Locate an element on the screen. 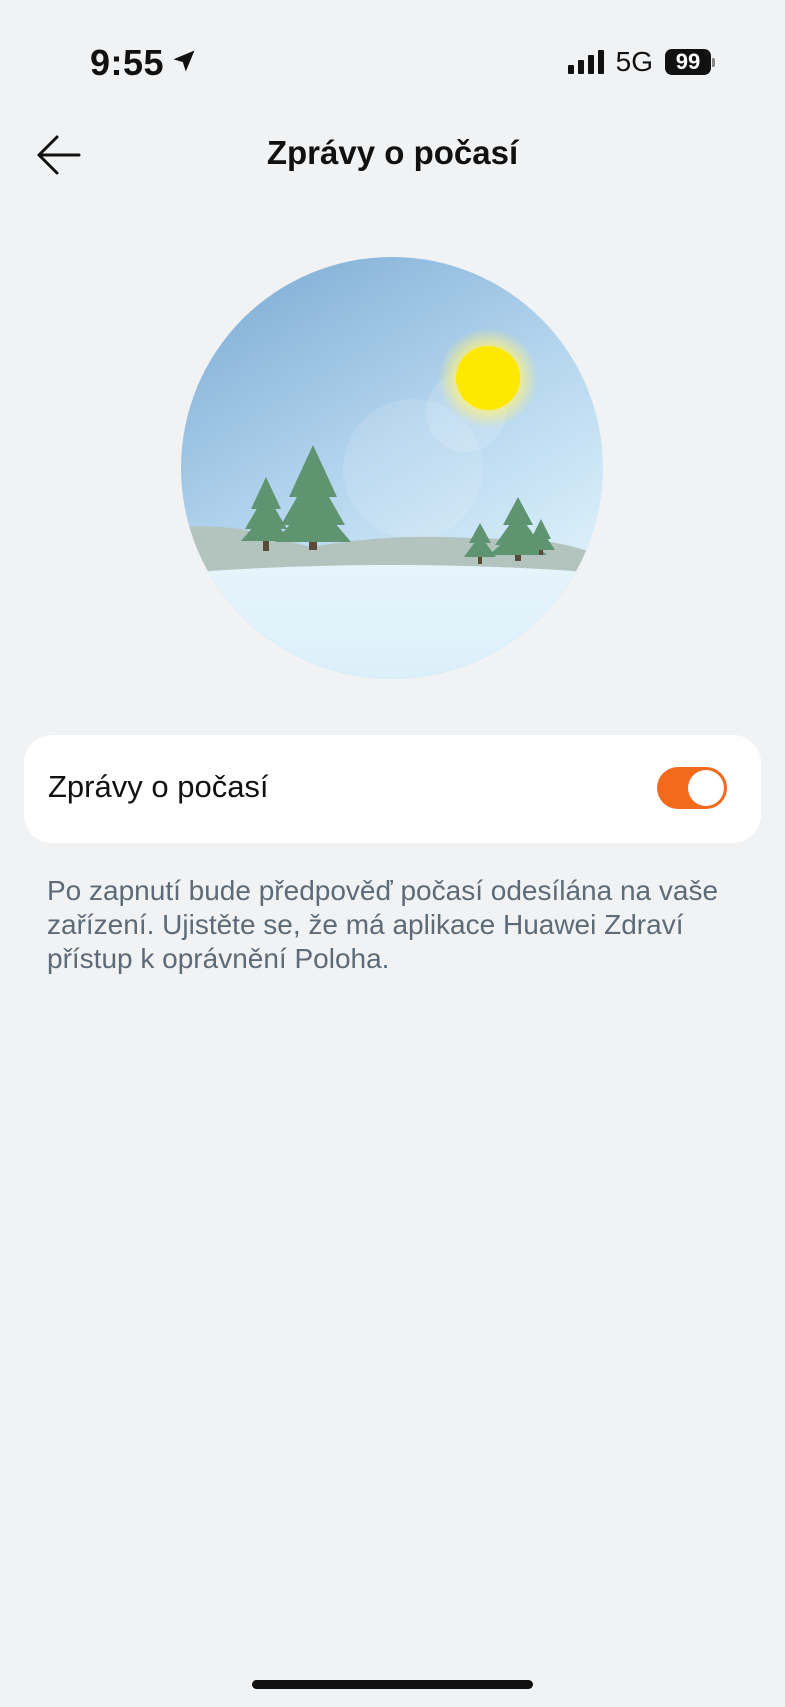 The width and height of the screenshot is (785, 1707). winter-landscape-illustration is located at coordinates (392, 468).